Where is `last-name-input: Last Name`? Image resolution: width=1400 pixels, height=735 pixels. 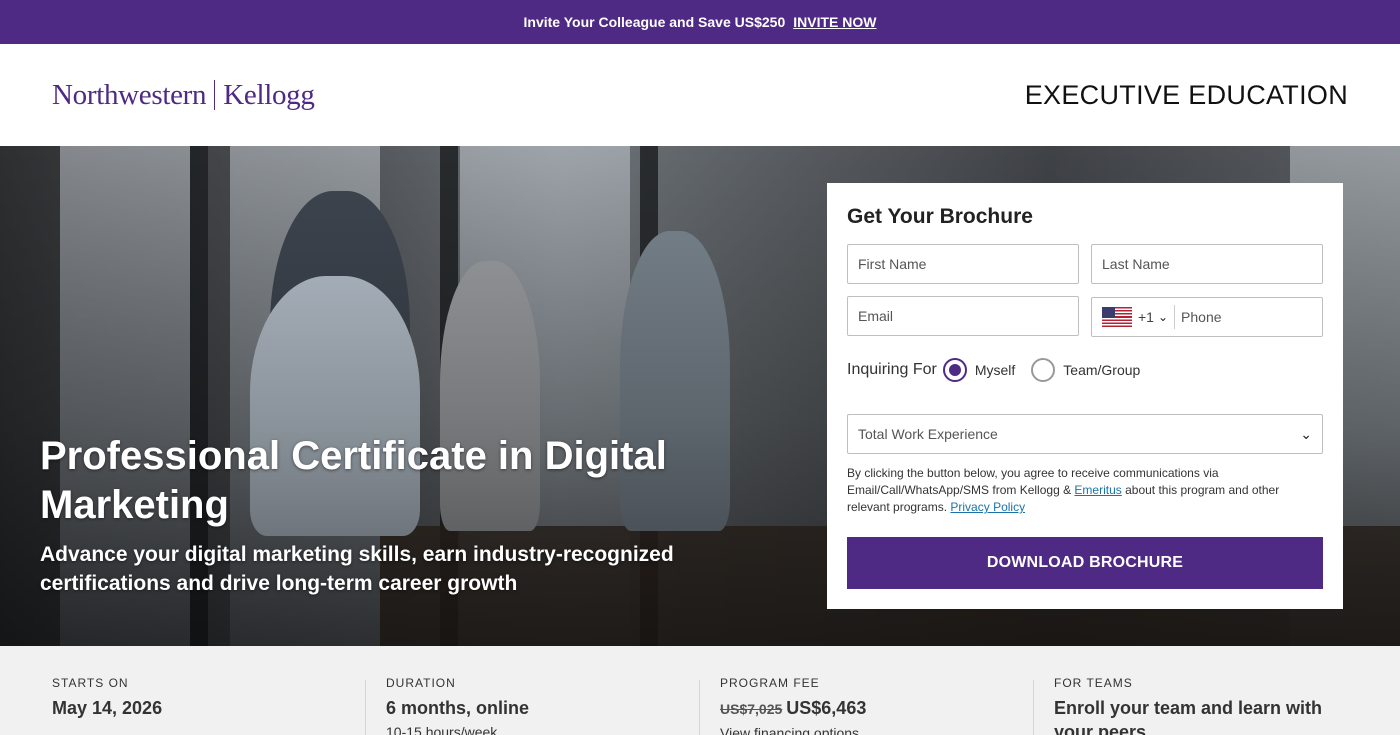 last-name-input: Last Name is located at coordinates (1207, 264).